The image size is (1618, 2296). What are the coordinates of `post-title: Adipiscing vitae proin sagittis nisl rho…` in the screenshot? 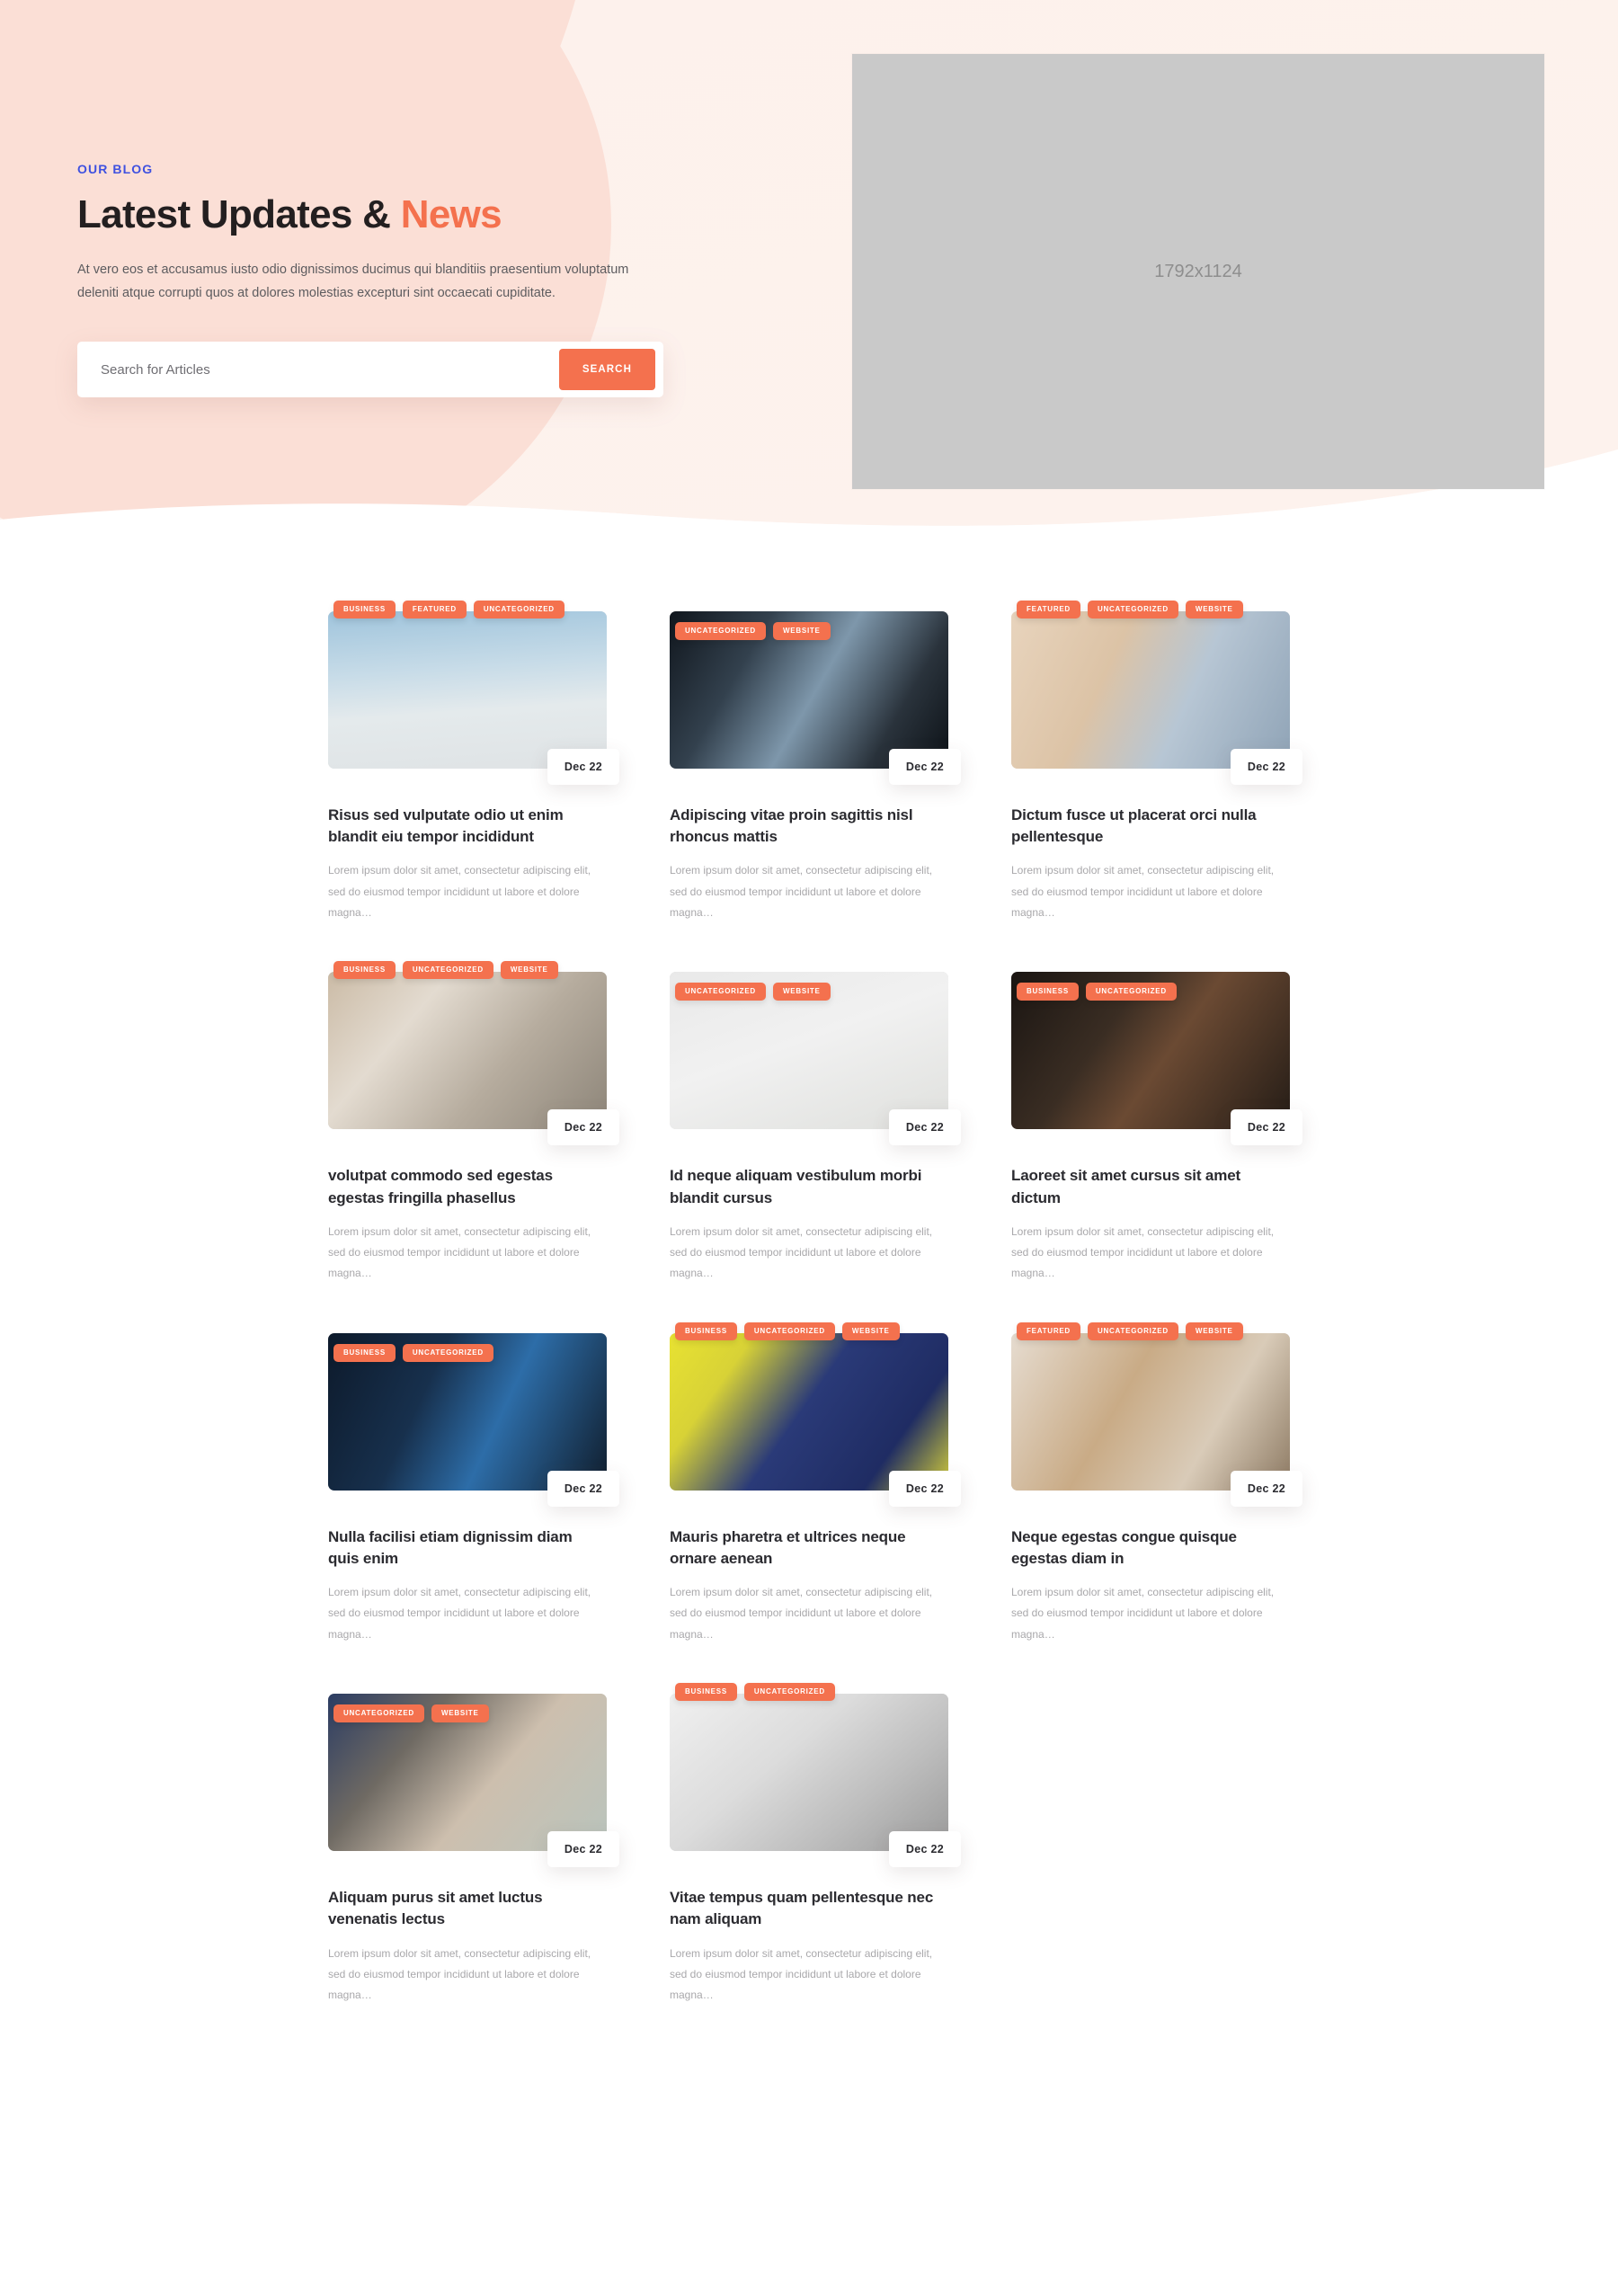 It's located at (809, 826).